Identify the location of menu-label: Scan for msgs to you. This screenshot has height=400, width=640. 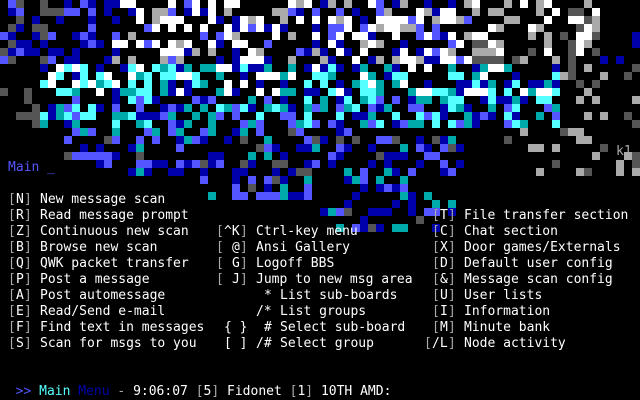
(118, 344).